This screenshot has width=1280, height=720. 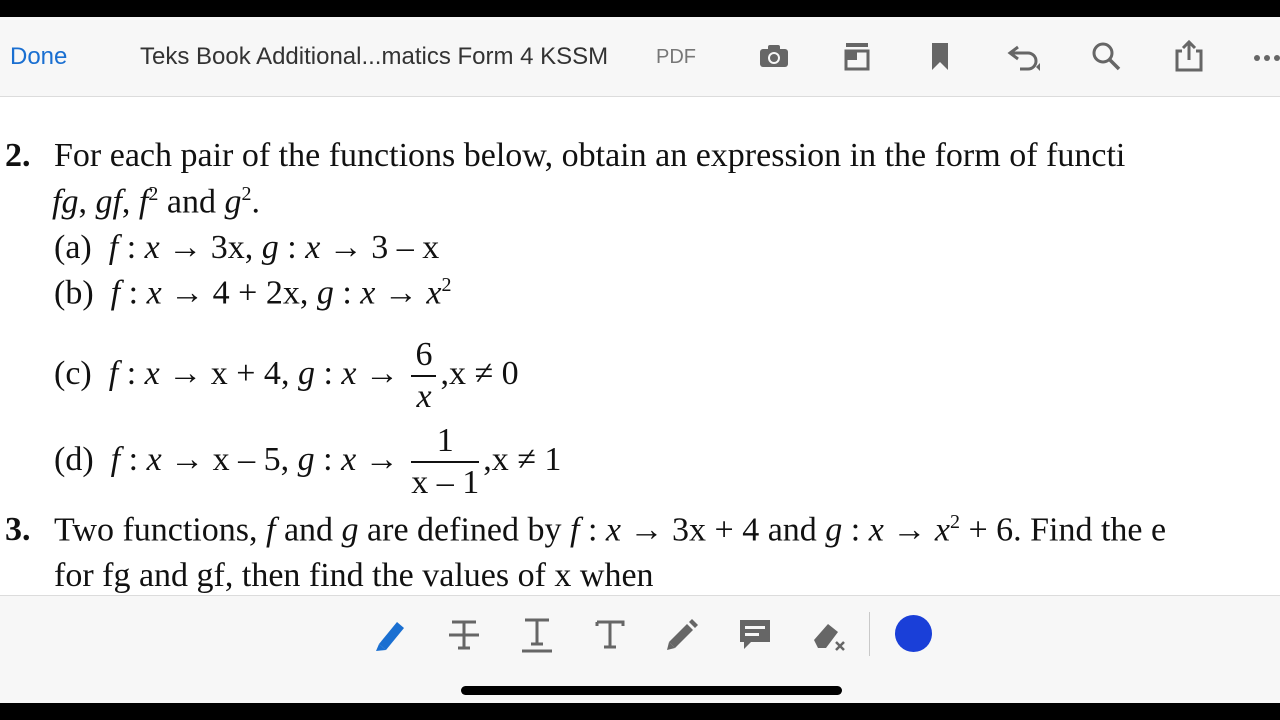 I want to click on fraction-numerator: 6, so click(x=424, y=356).